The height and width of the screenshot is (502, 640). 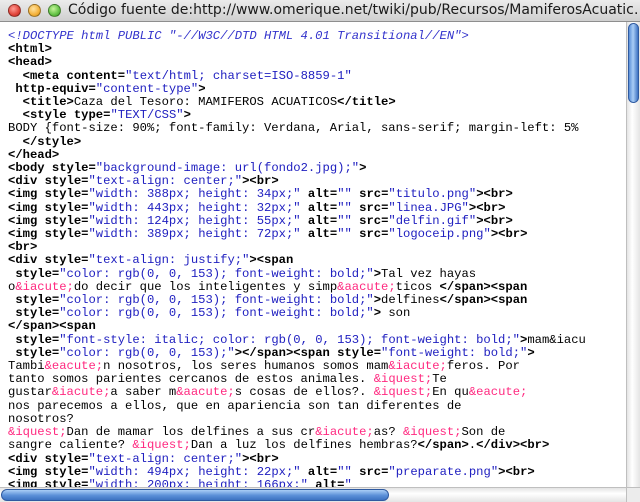 What do you see at coordinates (428, 207) in the screenshot?
I see `source-token: "linea.JPG"` at bounding box center [428, 207].